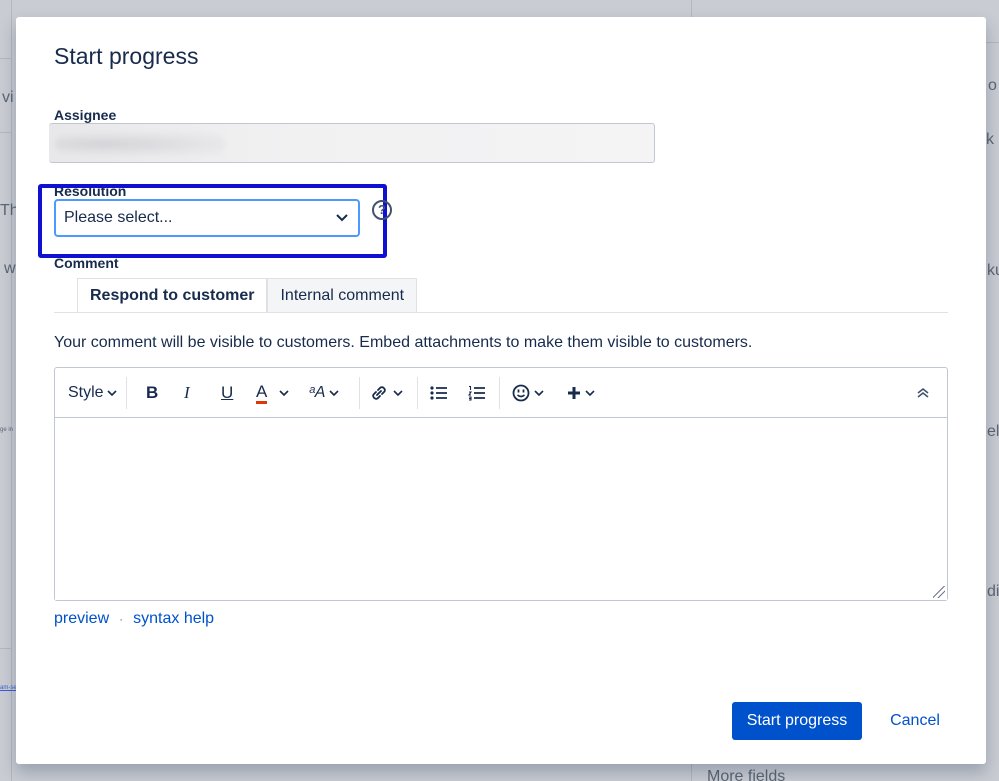 The image size is (999, 781). Describe the element at coordinates (992, 85) in the screenshot. I see `background-text: o` at that location.